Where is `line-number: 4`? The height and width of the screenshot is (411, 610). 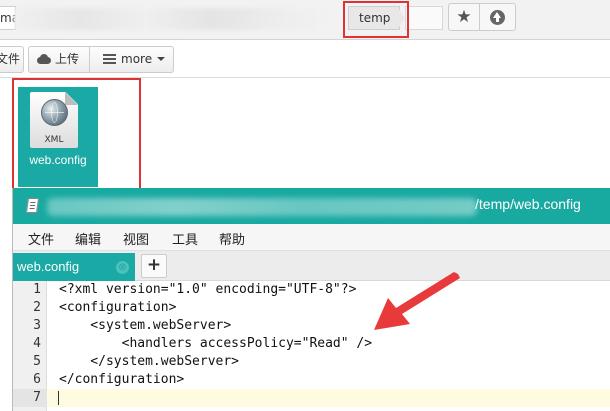 line-number: 4 is located at coordinates (37, 343).